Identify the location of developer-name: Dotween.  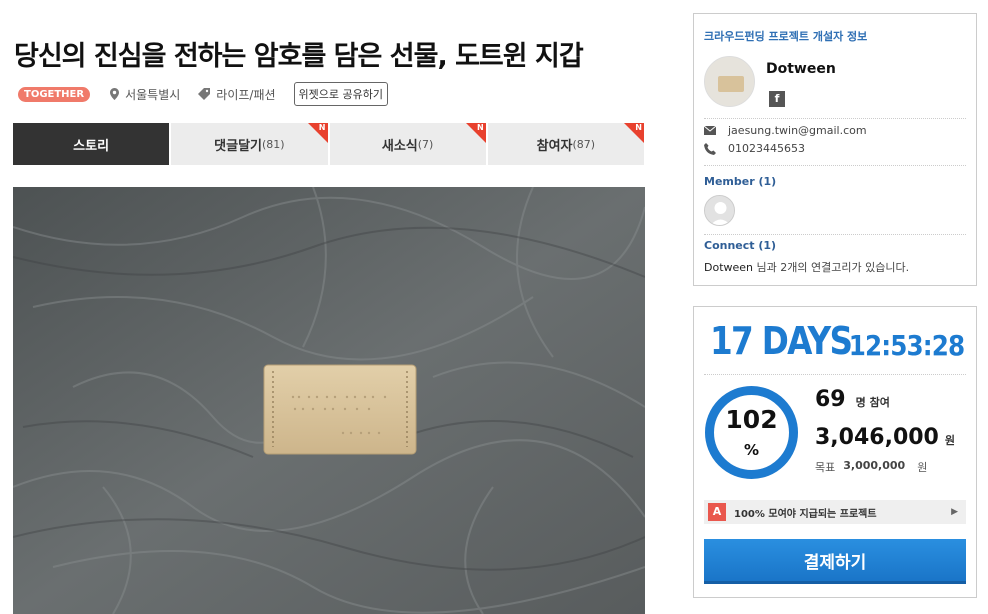
(801, 69).